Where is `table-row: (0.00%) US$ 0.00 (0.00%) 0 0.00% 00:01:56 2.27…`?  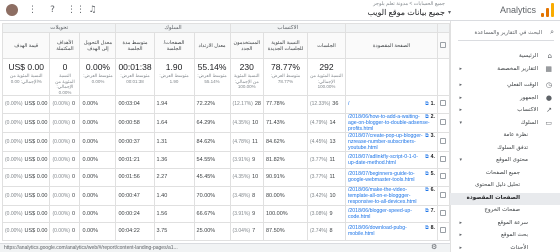 table-row: (0.00%) US$ 0.00 (0.00%) 0 0.00% 00:01:56 2.27… is located at coordinates (225, 177).